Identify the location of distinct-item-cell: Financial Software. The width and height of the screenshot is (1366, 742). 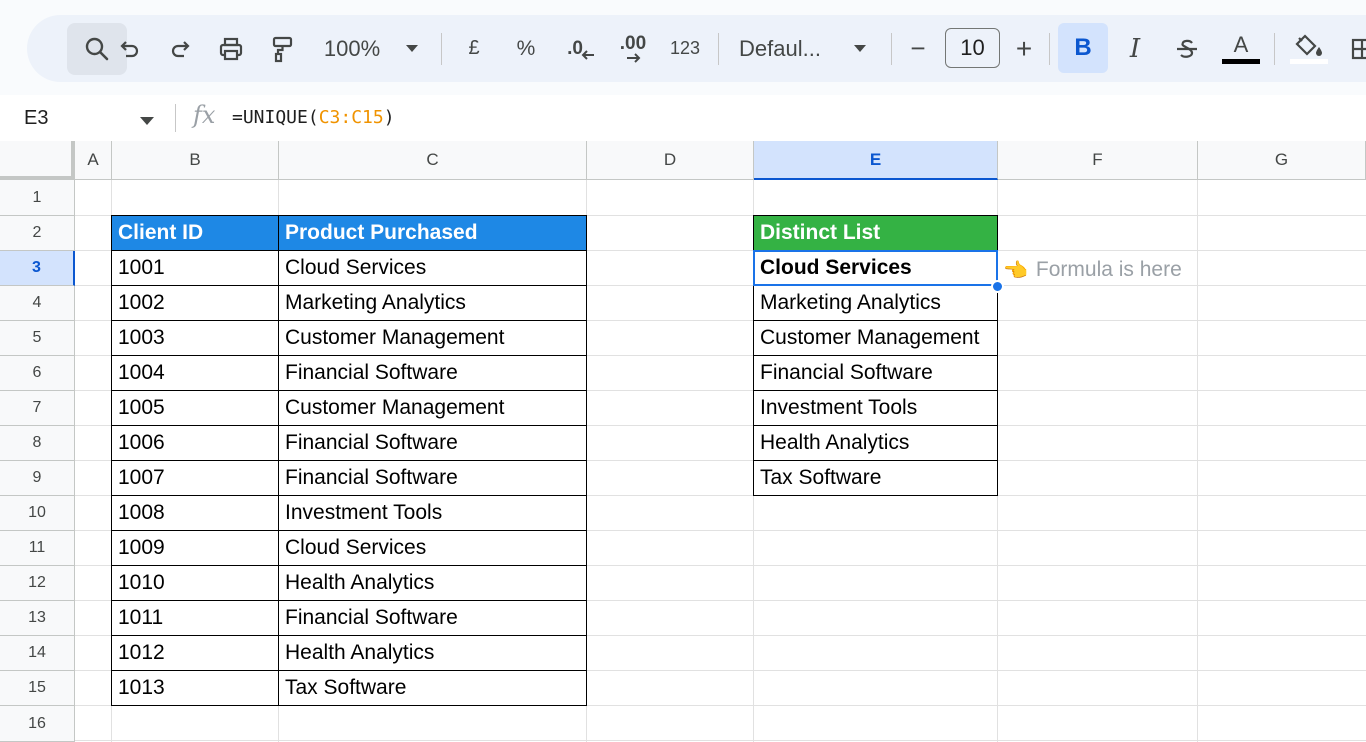
(875, 373).